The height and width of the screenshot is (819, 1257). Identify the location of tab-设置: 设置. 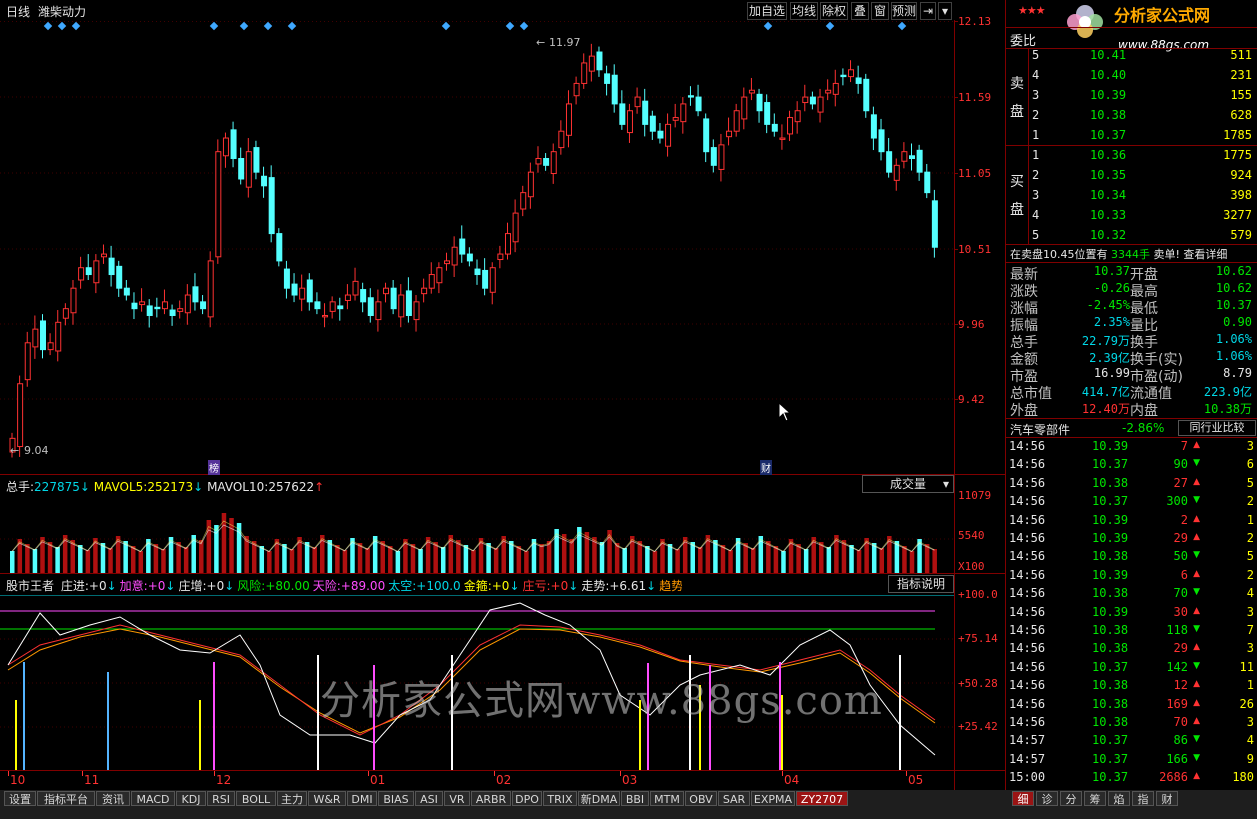
(20, 798).